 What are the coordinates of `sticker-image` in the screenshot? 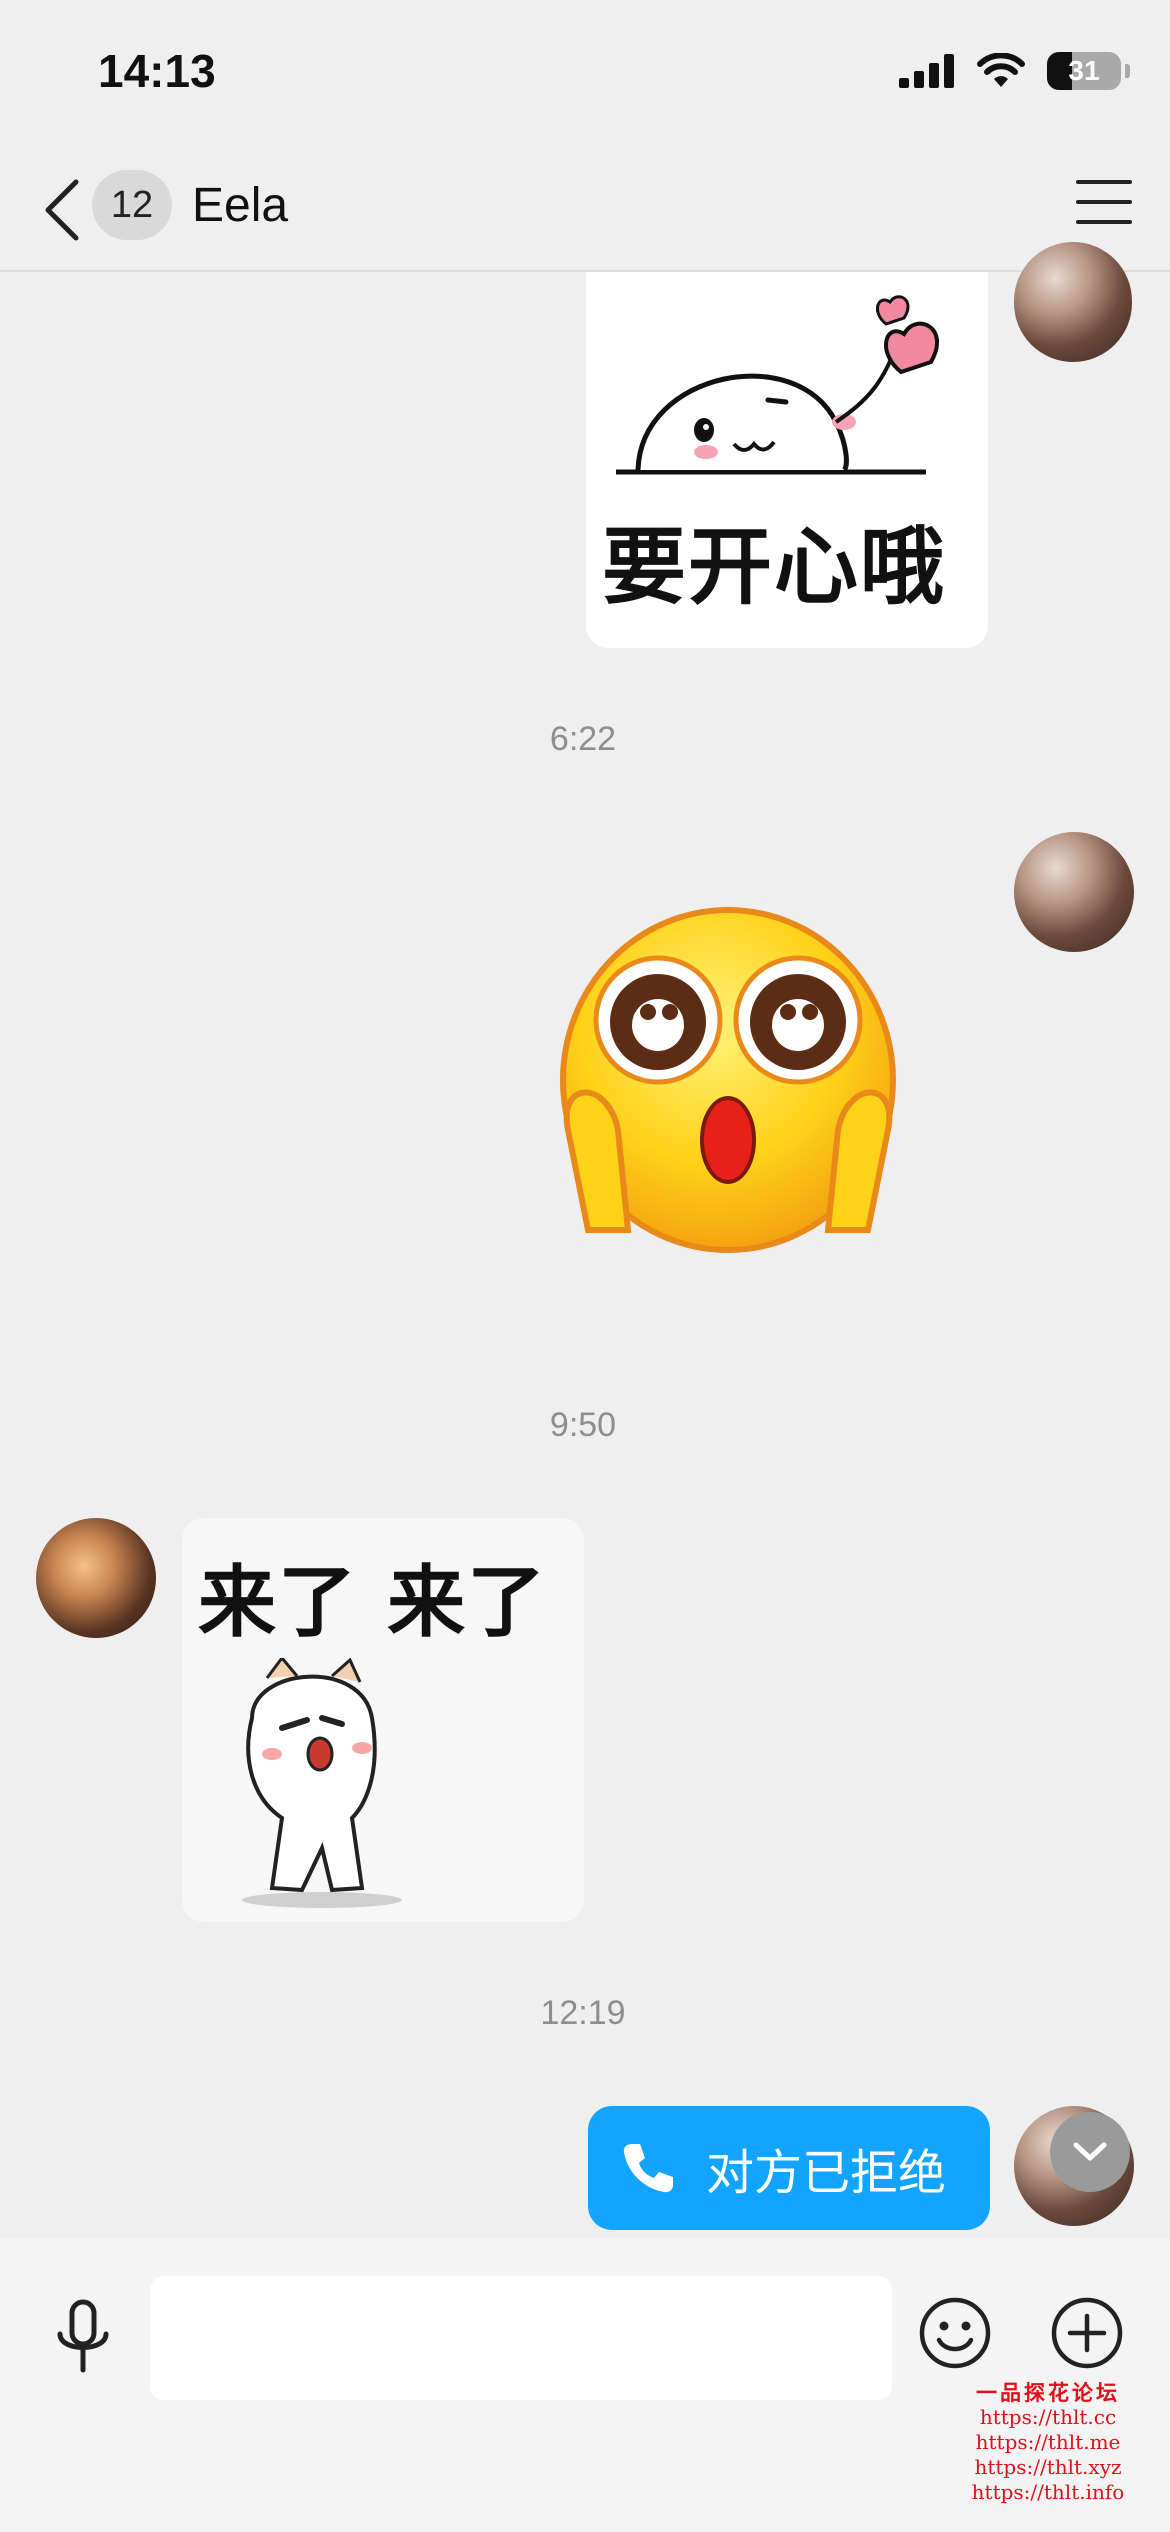 It's located at (322, 1783).